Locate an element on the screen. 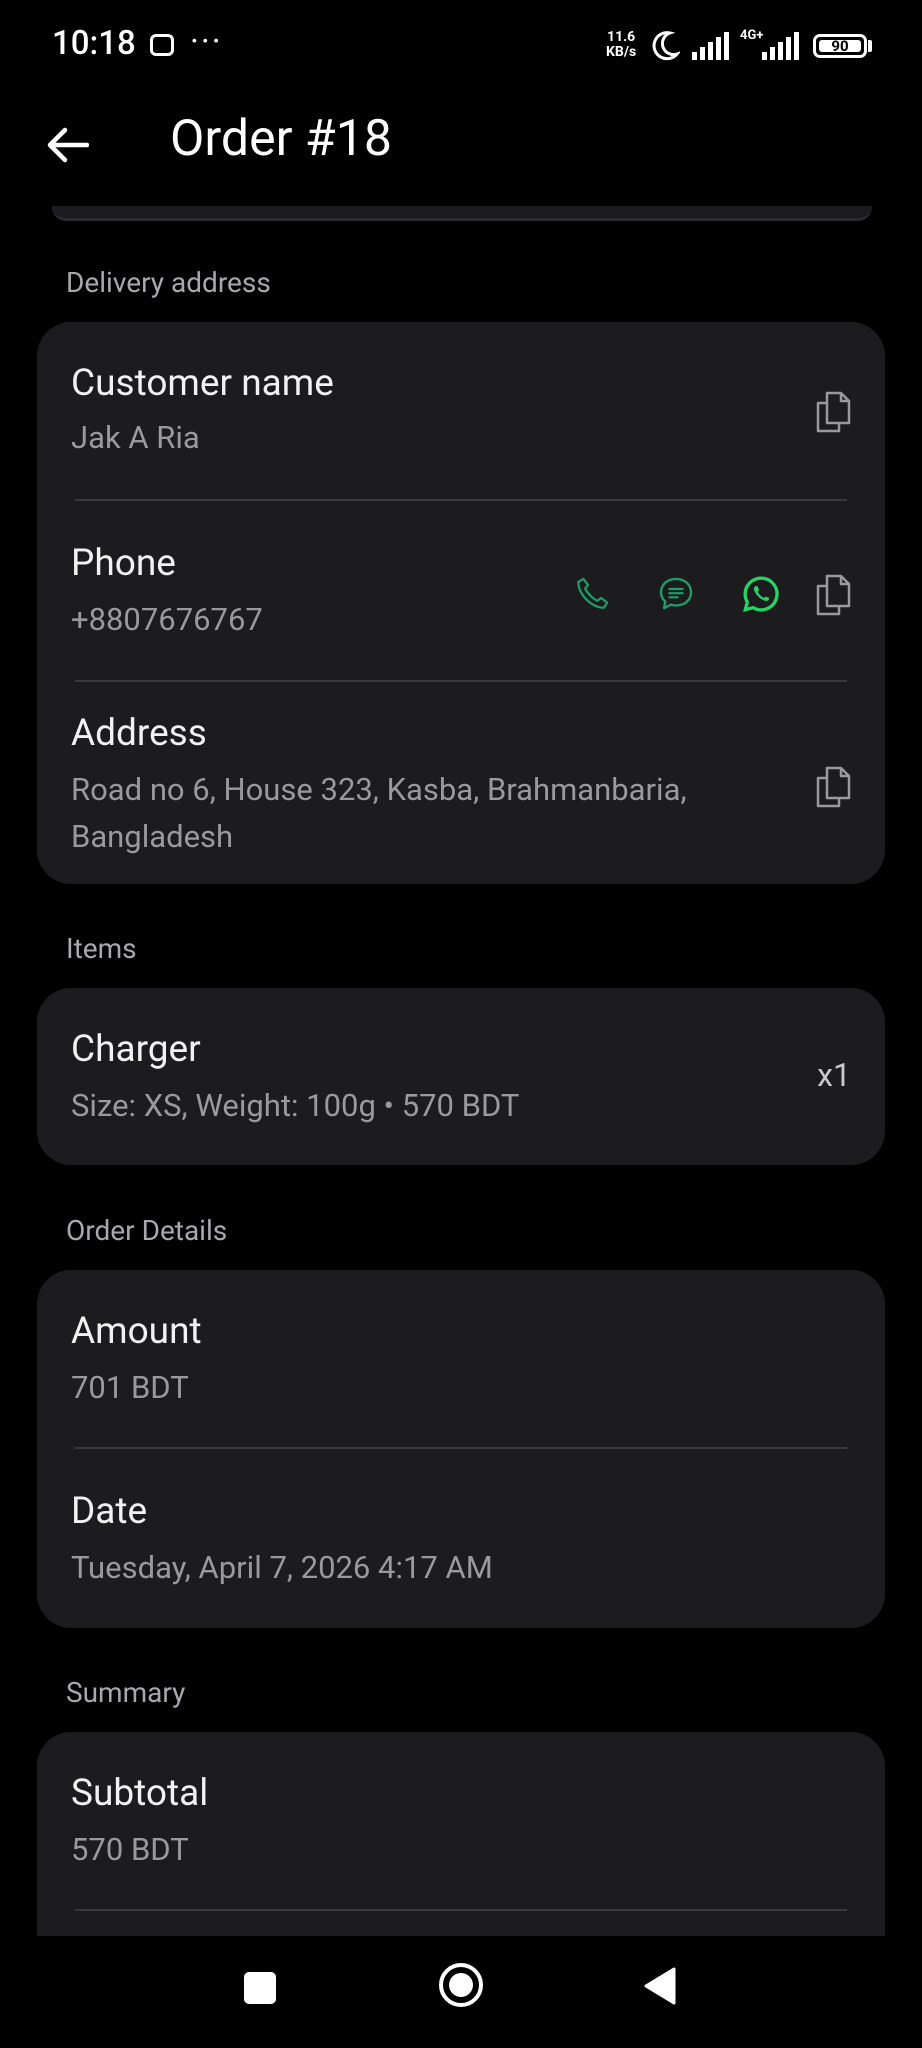  status-time: 10:18 is located at coordinates (94, 43).